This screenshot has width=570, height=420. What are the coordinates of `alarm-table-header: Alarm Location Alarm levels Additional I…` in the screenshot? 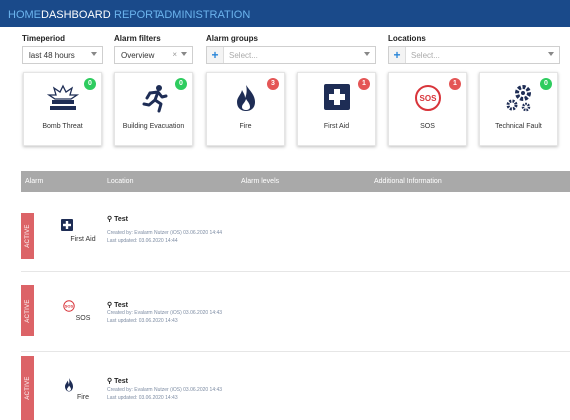 It's located at (295, 181).